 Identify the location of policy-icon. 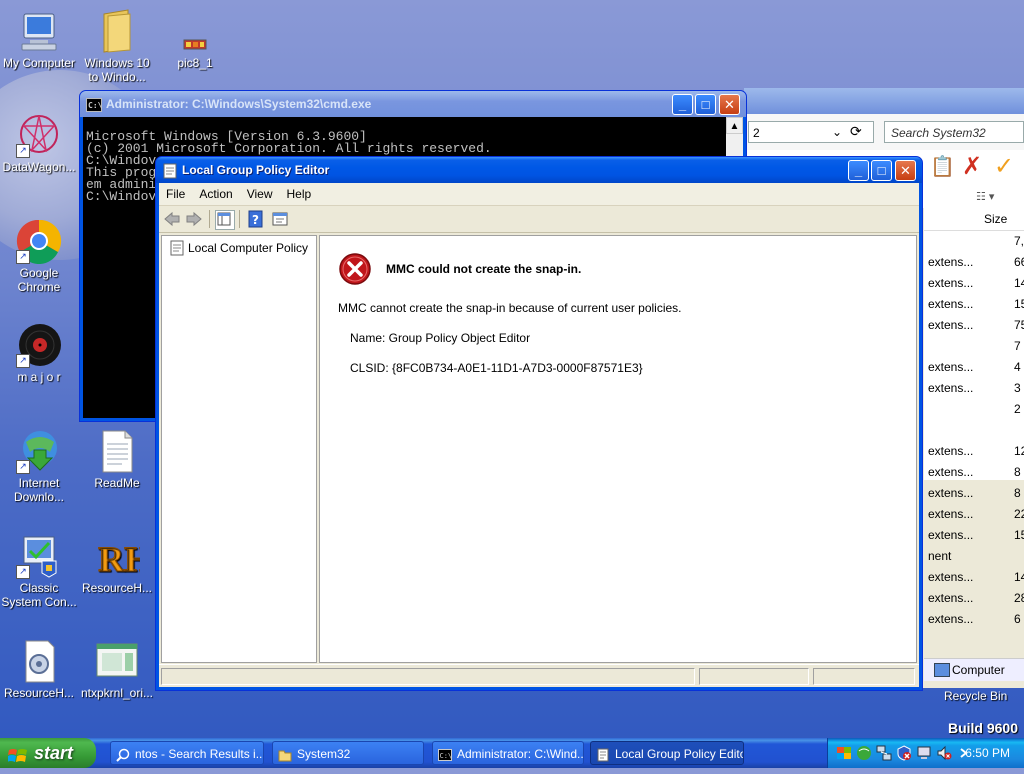
(170, 170).